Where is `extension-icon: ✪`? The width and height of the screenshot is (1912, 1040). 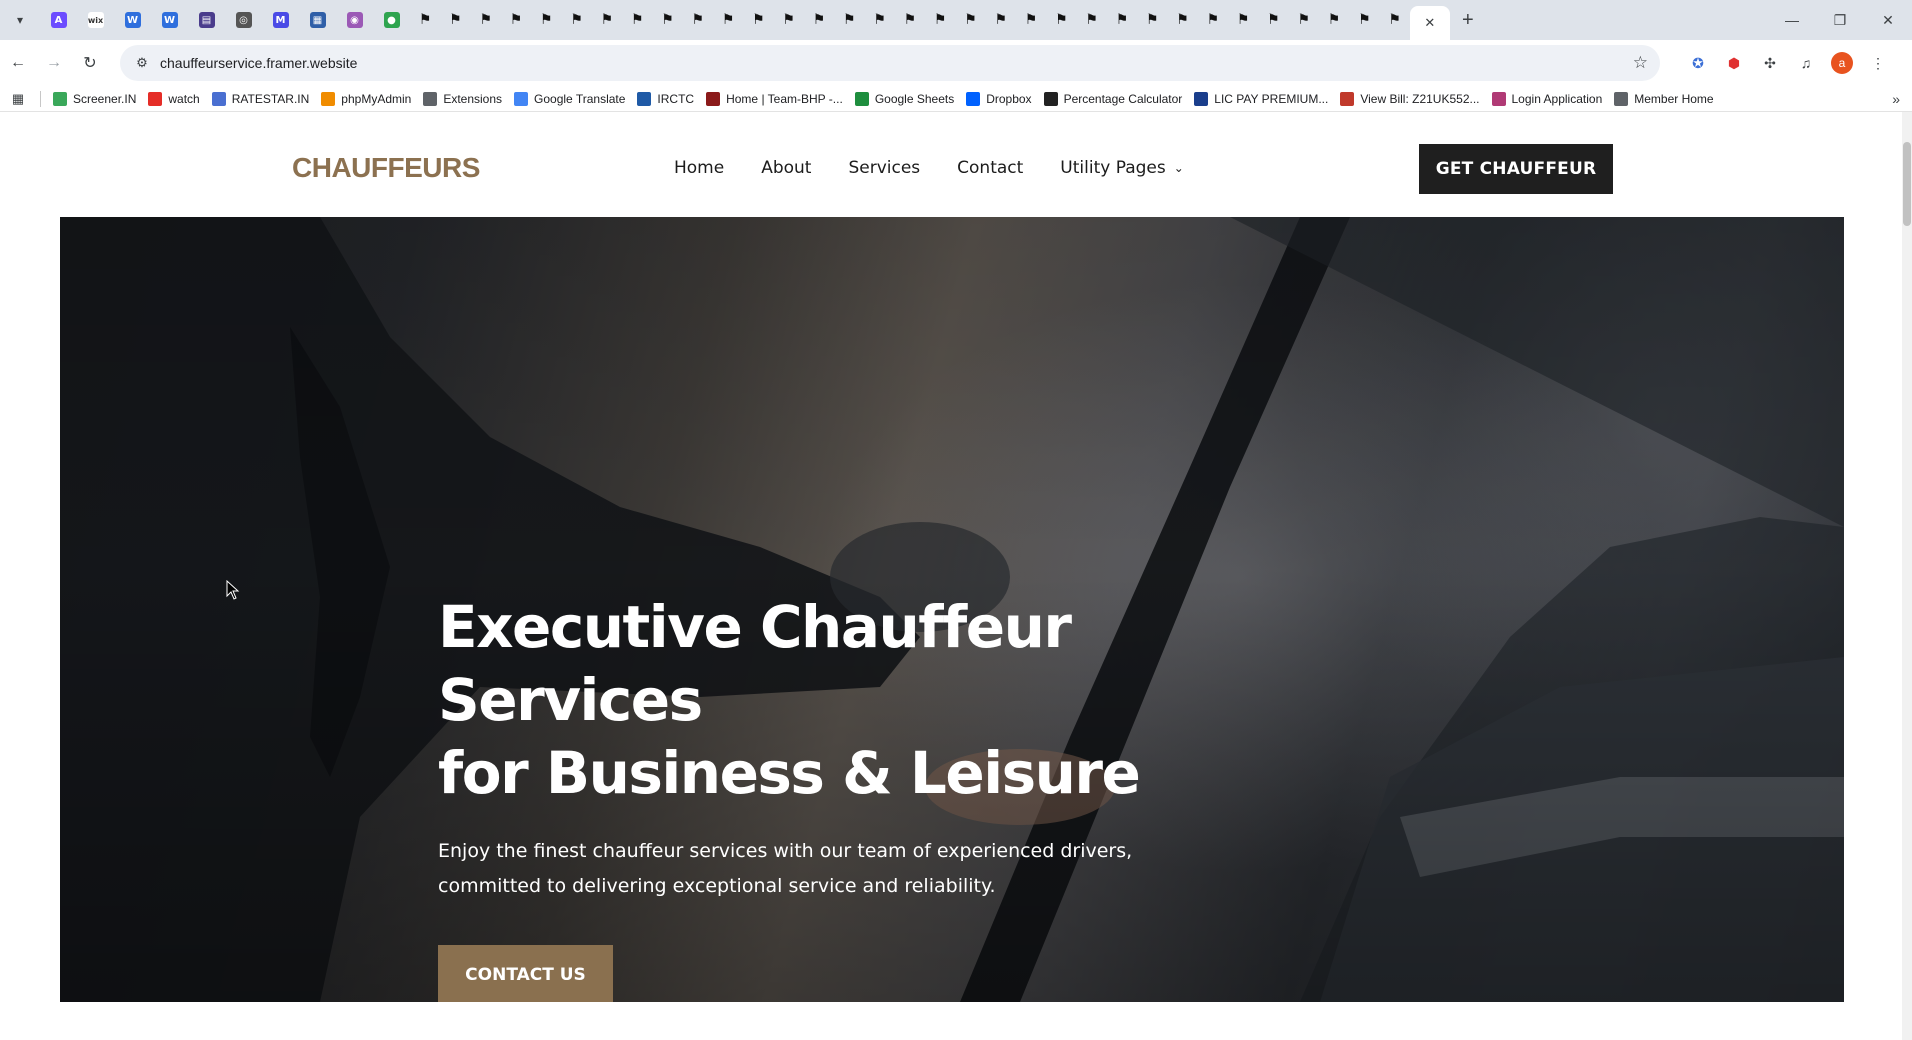
extension-icon: ✪ is located at coordinates (1698, 63).